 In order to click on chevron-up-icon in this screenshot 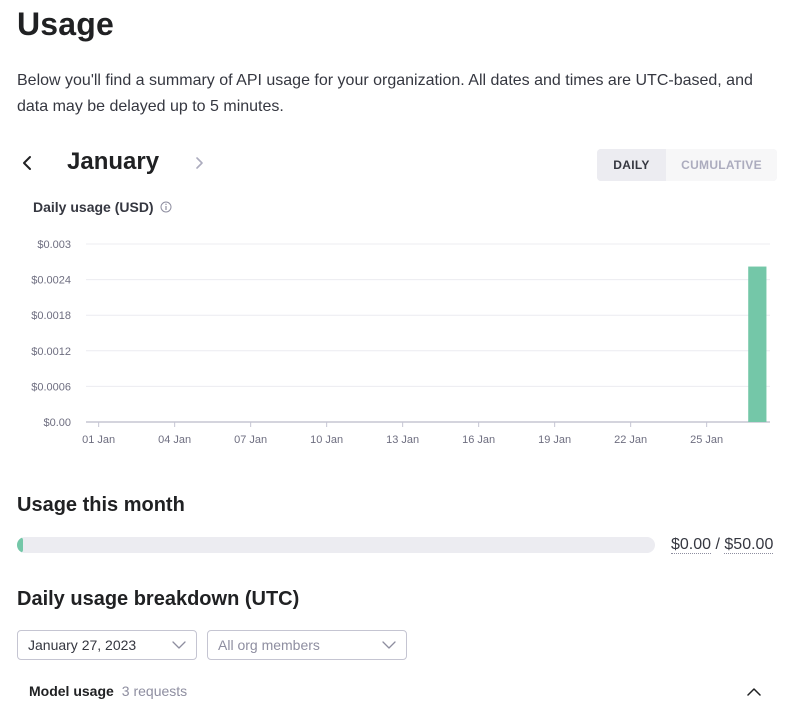, I will do `click(754, 692)`.